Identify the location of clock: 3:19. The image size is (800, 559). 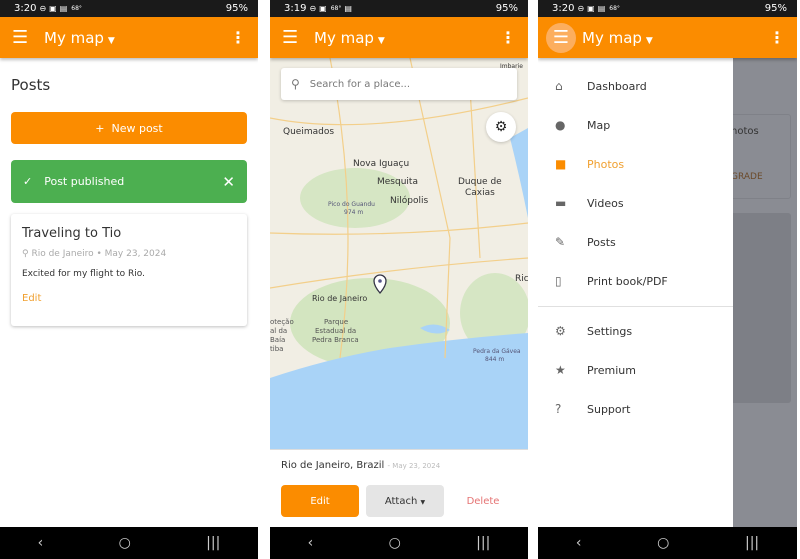
(295, 8).